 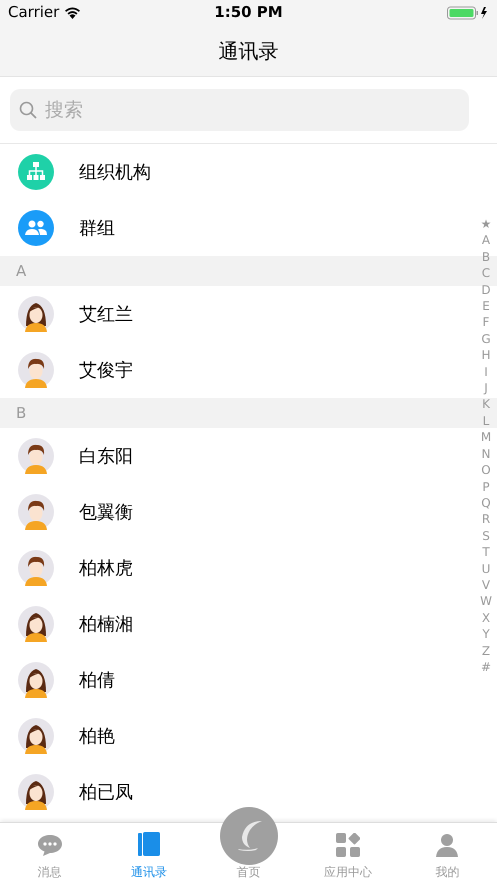 I want to click on chat-bubble-icon, so click(x=49, y=845).